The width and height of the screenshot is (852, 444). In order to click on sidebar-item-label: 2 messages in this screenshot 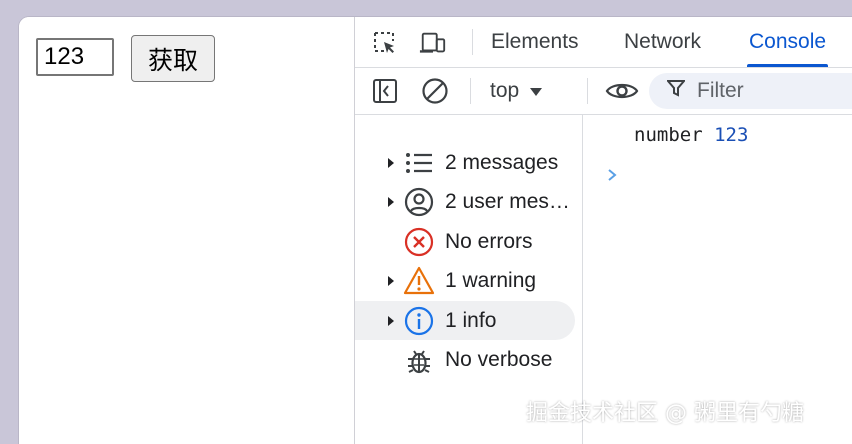, I will do `click(502, 162)`.